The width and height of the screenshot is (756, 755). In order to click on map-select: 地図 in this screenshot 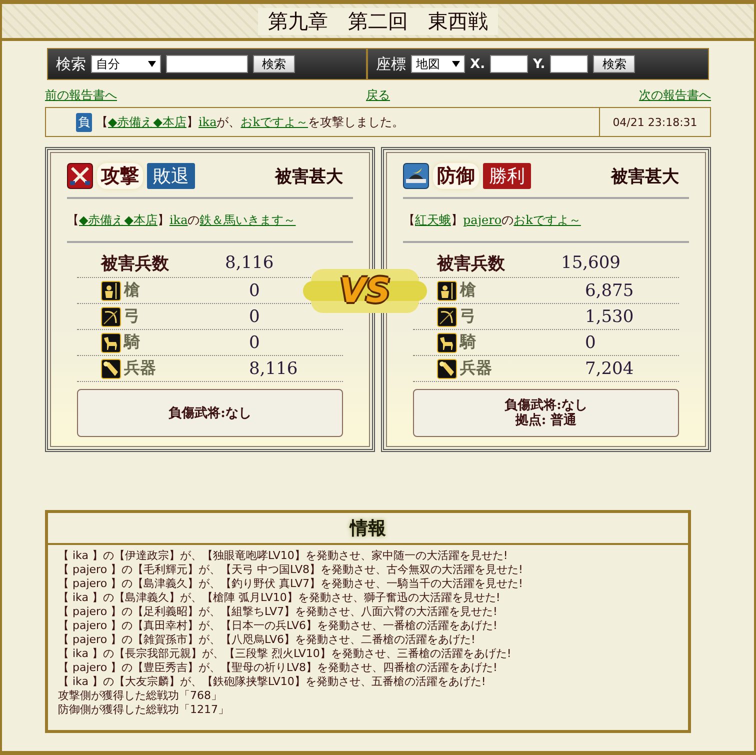, I will do `click(438, 64)`.